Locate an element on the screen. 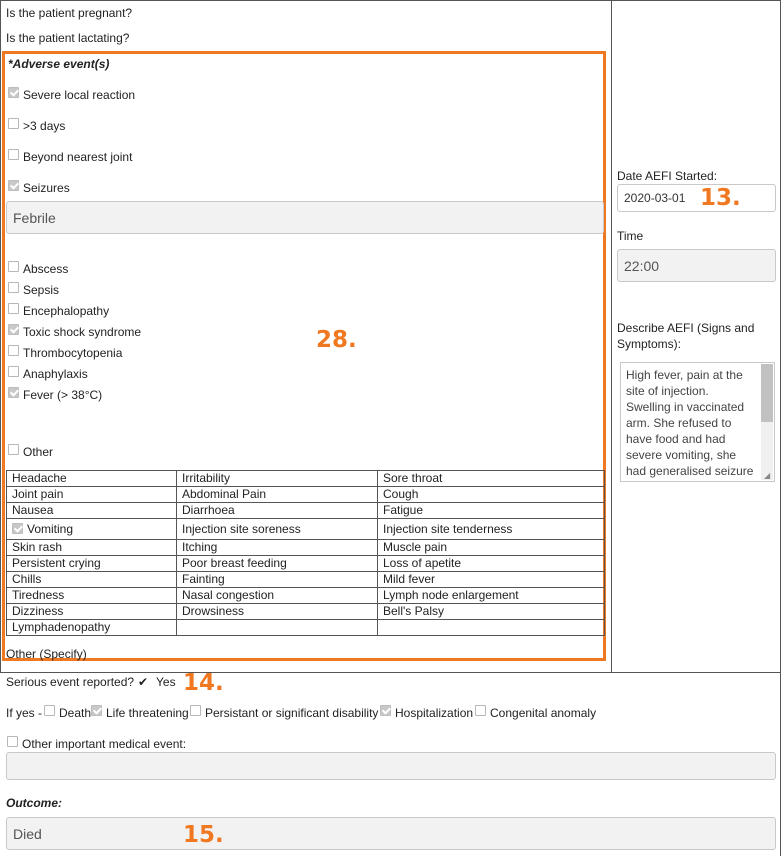  checkbox-fever is located at coordinates (13, 392).